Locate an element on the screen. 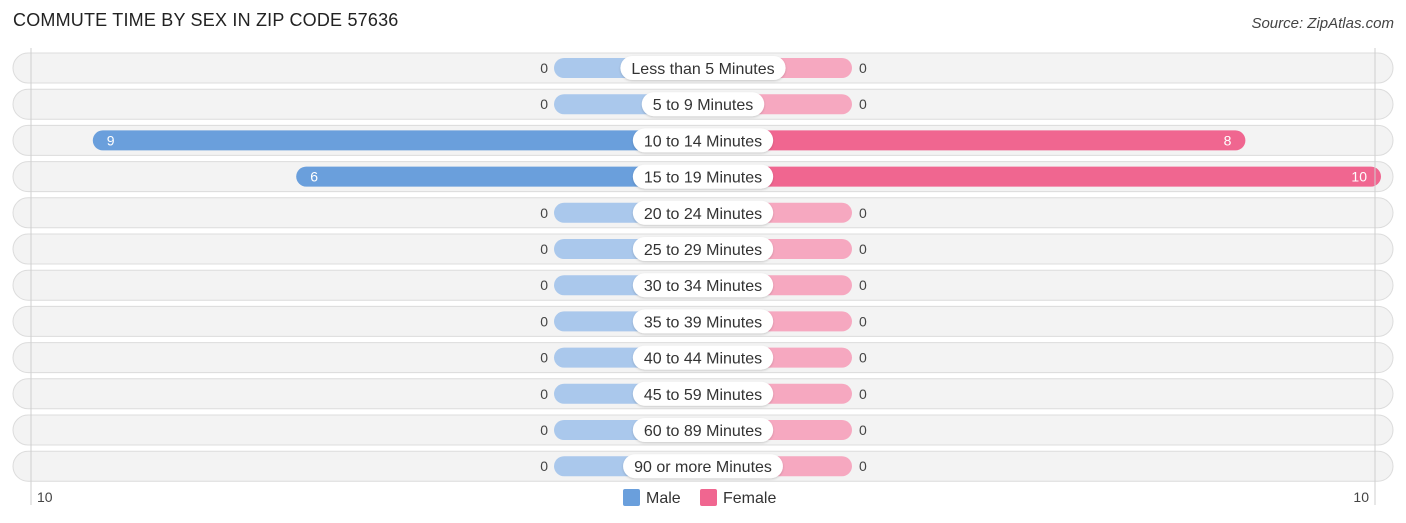  chart-row: 0 0 60 to 89 Minutes is located at coordinates (703, 430).